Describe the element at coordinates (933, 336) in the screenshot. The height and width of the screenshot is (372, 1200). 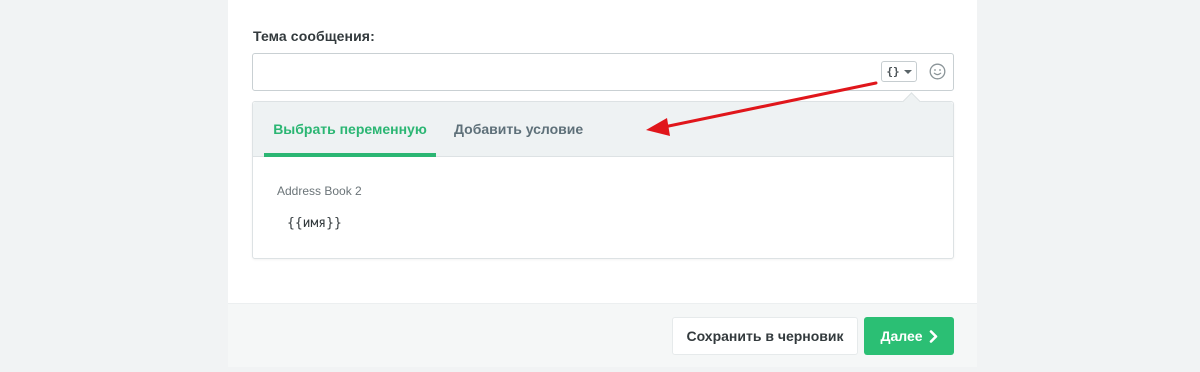
I see `chevron-right-icon` at that location.